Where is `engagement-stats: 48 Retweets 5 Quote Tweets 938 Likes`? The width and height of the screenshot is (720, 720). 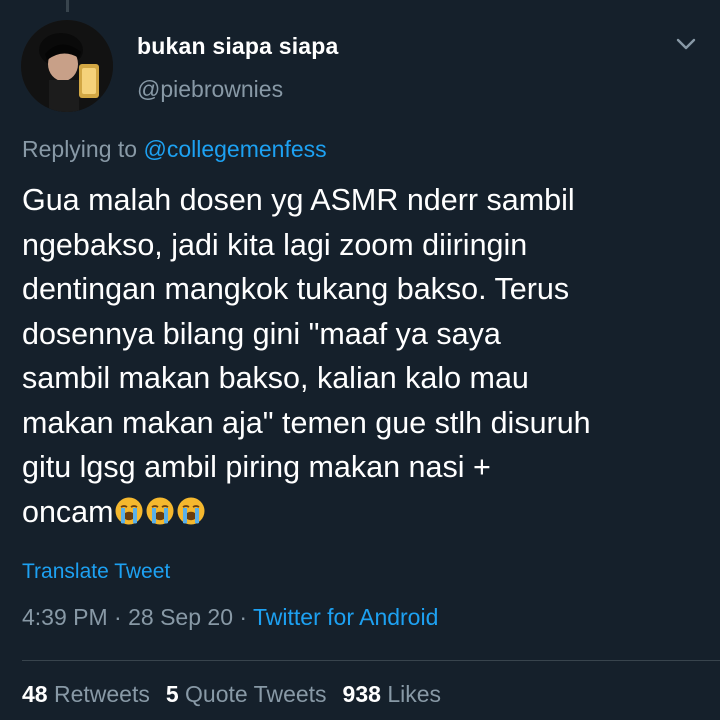 engagement-stats: 48 Retweets 5 Quote Tweets 938 Likes is located at coordinates (239, 694).